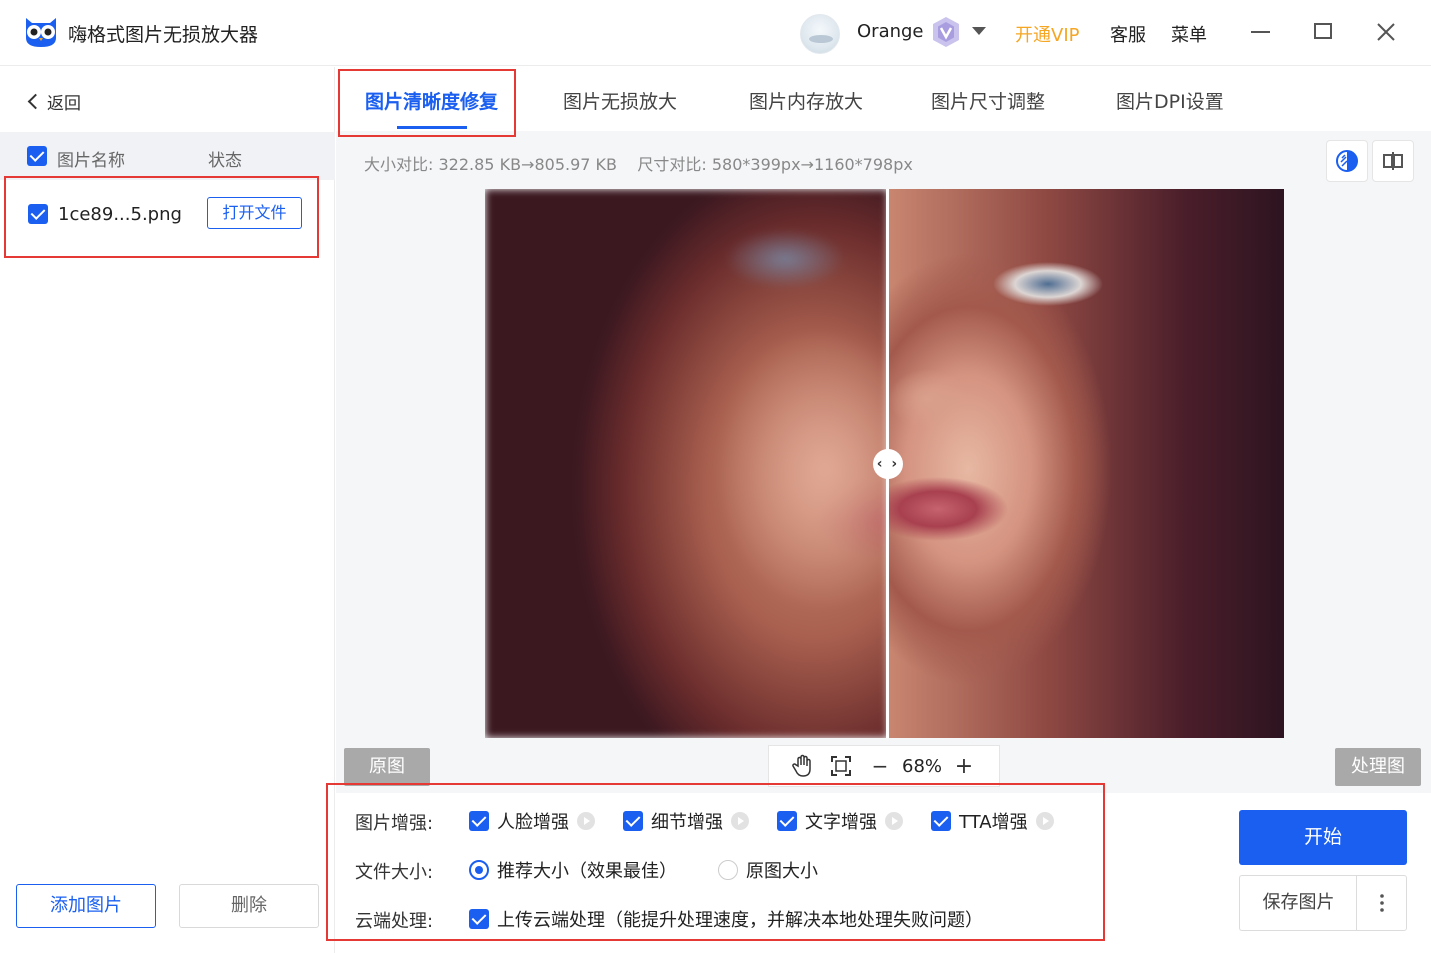 The height and width of the screenshot is (953, 1431). Describe the element at coordinates (1386, 32) in the screenshot. I see `close-icon` at that location.